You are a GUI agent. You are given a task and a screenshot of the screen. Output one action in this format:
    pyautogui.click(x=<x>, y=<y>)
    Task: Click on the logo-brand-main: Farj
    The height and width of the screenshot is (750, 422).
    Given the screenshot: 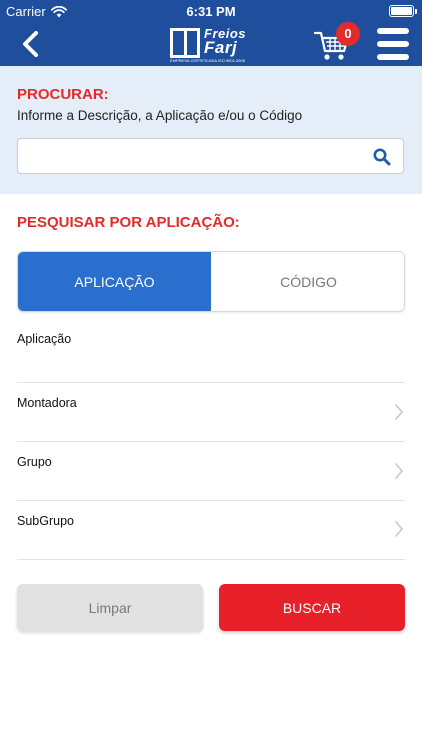 What is the action you would take?
    pyautogui.click(x=221, y=47)
    